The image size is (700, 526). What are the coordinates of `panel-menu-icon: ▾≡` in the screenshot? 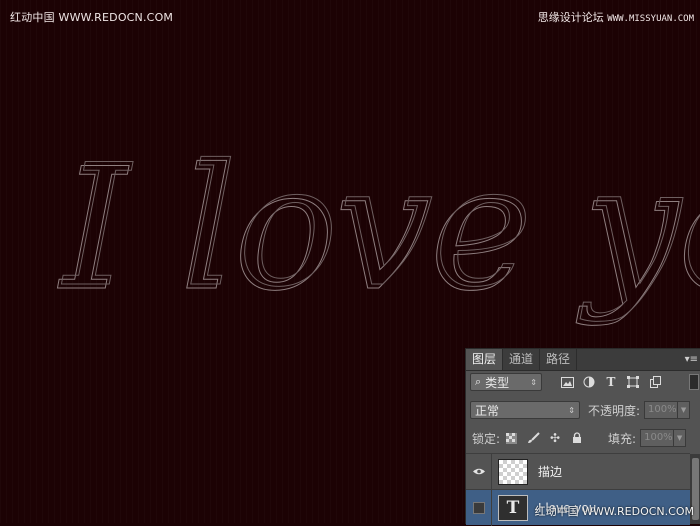 It's located at (692, 359).